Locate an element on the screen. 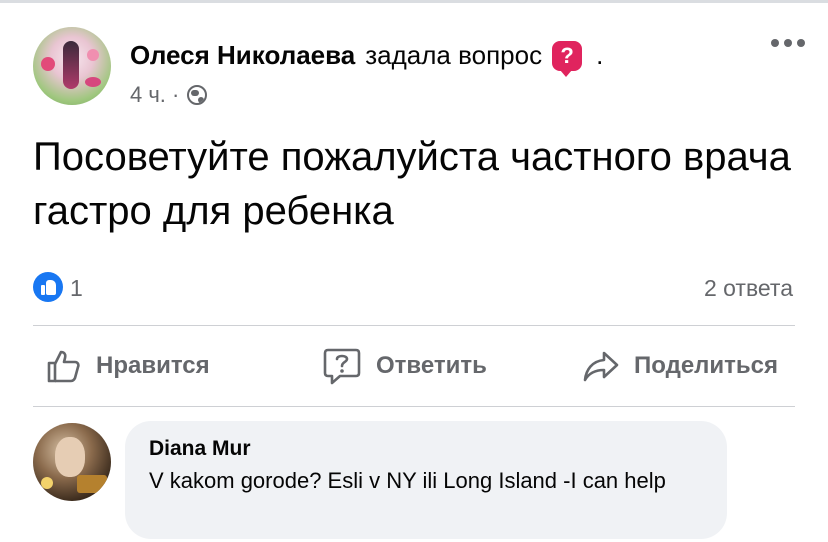 Image resolution: width=828 pixels, height=542 pixels. post-header: Олеся Николаева задала вопрос ? . is located at coordinates (367, 58).